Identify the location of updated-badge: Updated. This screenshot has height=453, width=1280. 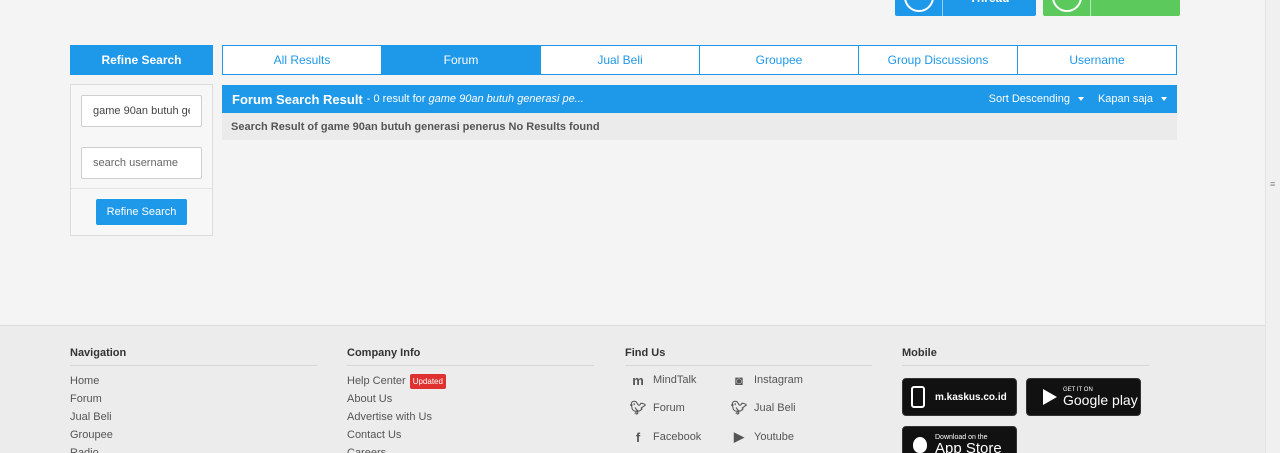
(427, 381).